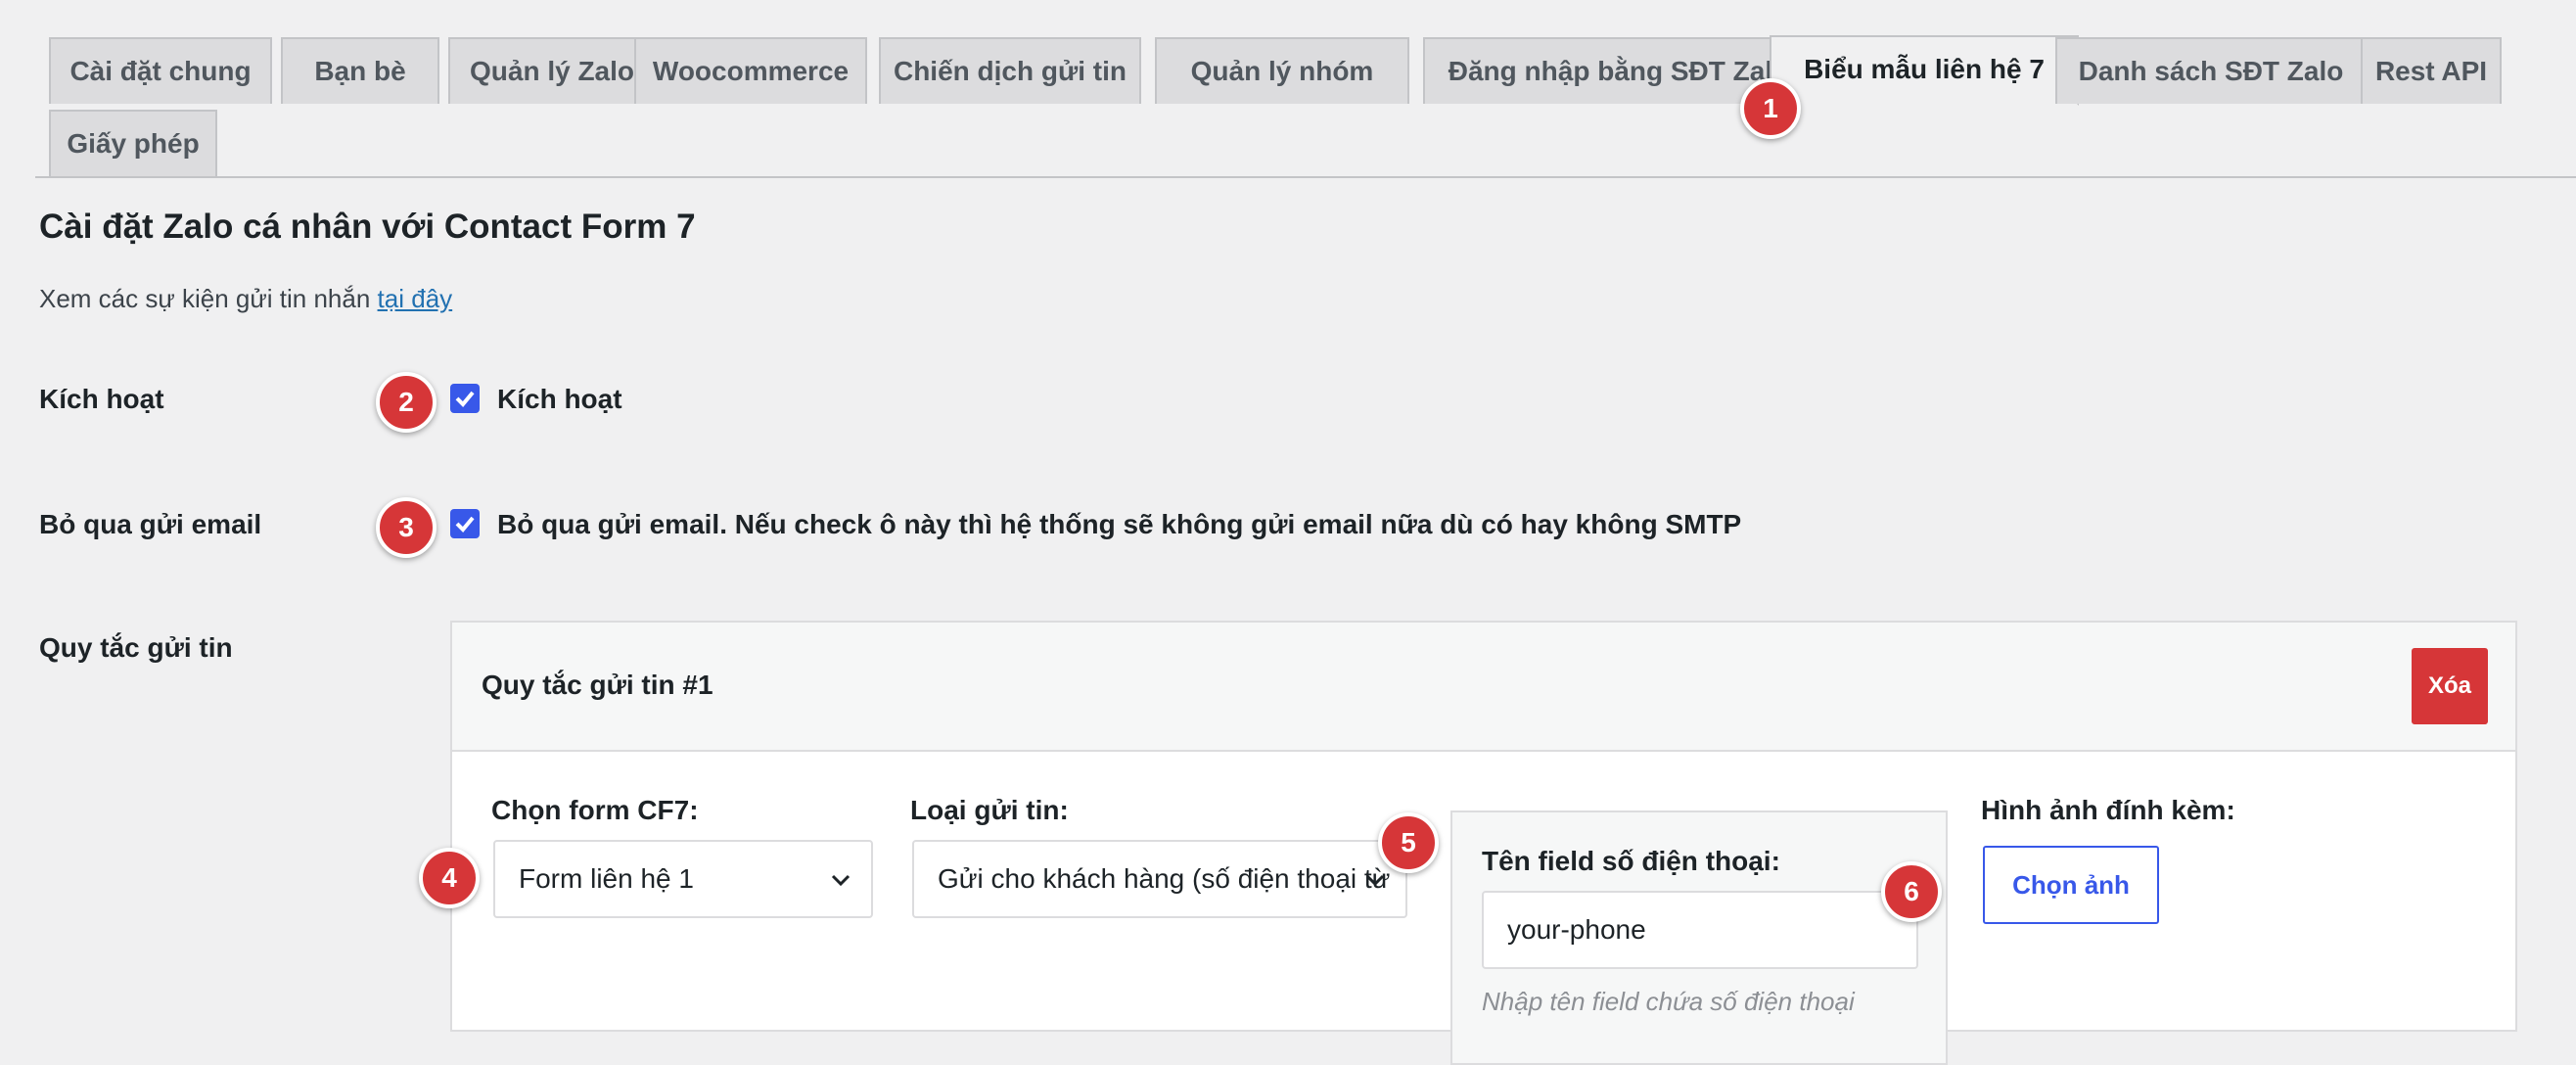 Image resolution: width=2576 pixels, height=1065 pixels. Describe the element at coordinates (2071, 885) in the screenshot. I see `choose-image-button: Chọn ảnh` at that location.